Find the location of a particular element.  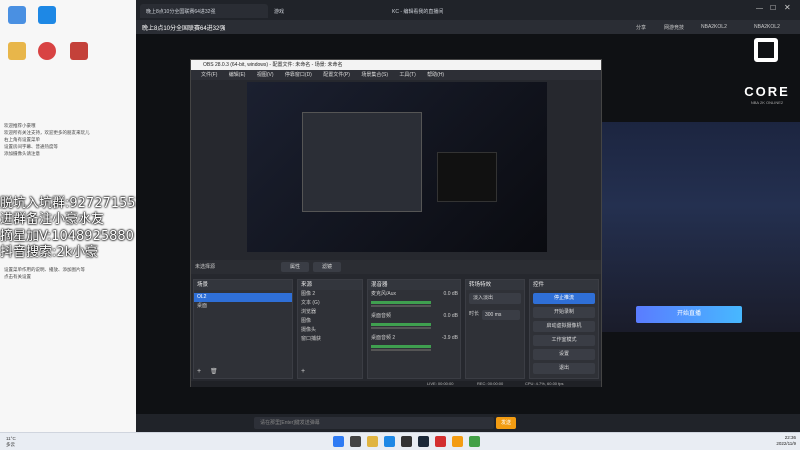

transitions-title: 转场特效 is located at coordinates (495, 285).